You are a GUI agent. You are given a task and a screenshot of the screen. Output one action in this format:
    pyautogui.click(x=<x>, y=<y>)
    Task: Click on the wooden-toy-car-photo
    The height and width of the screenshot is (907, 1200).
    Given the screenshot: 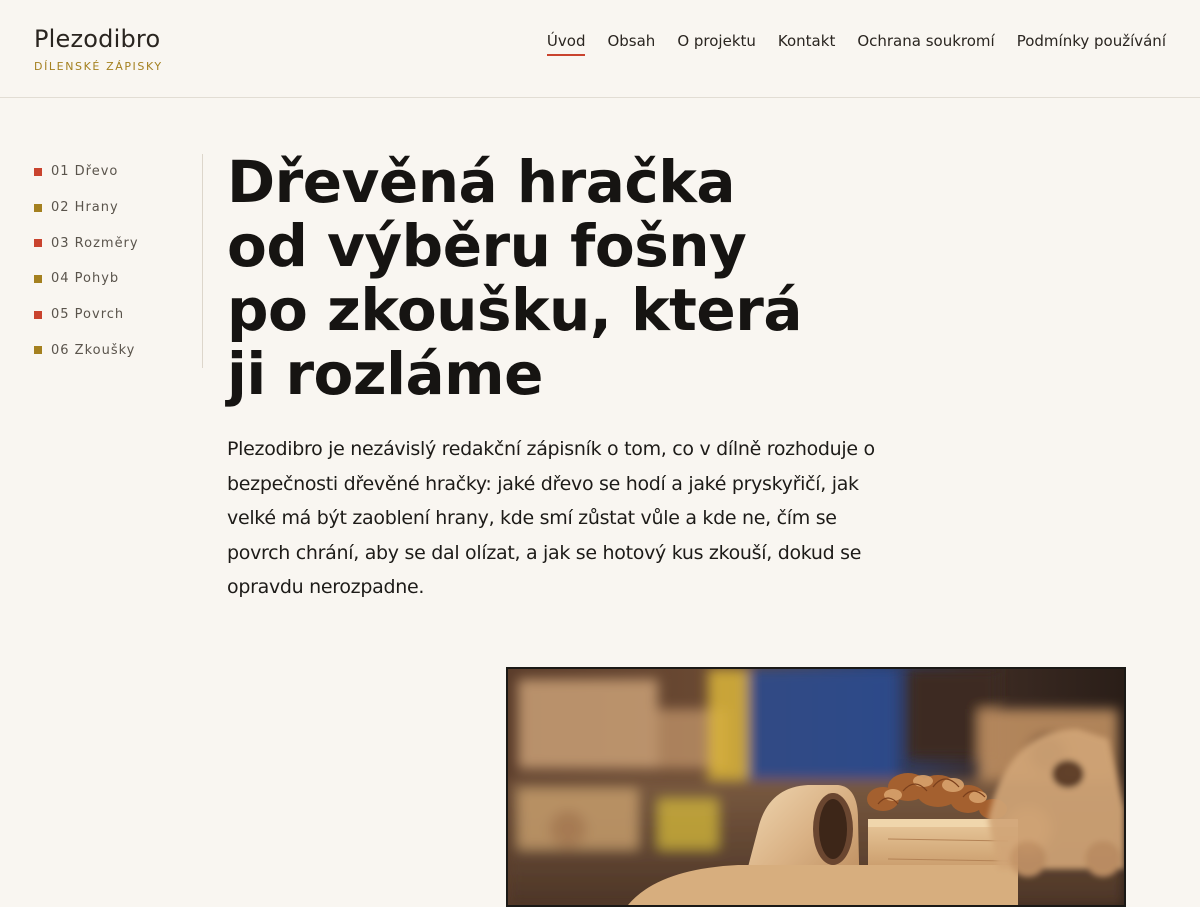 What is the action you would take?
    pyautogui.click(x=816, y=787)
    